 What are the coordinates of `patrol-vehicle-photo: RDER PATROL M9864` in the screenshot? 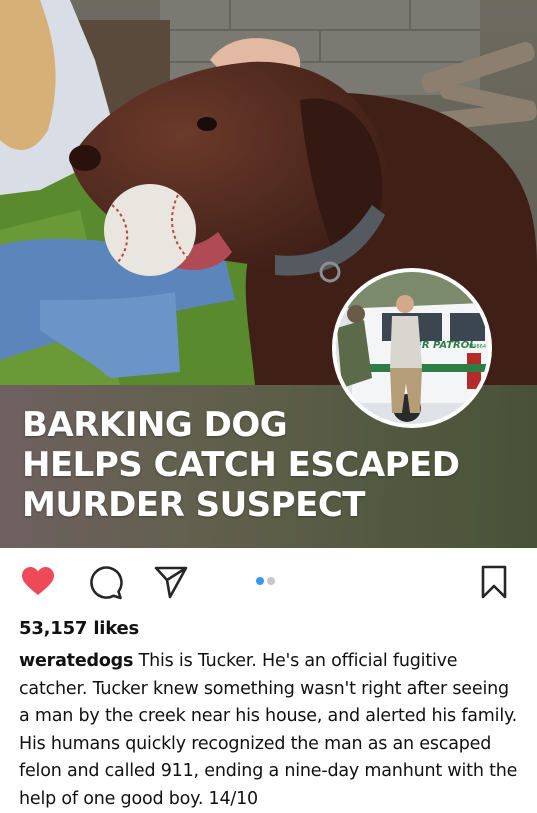 It's located at (412, 348).